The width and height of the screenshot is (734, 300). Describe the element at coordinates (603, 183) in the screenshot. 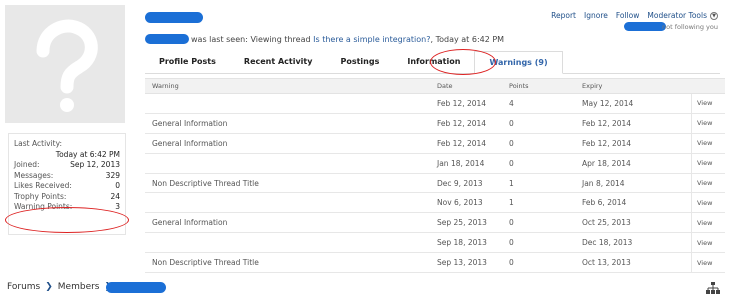

I see `cell-expiry: Jan 8, 2014` at that location.